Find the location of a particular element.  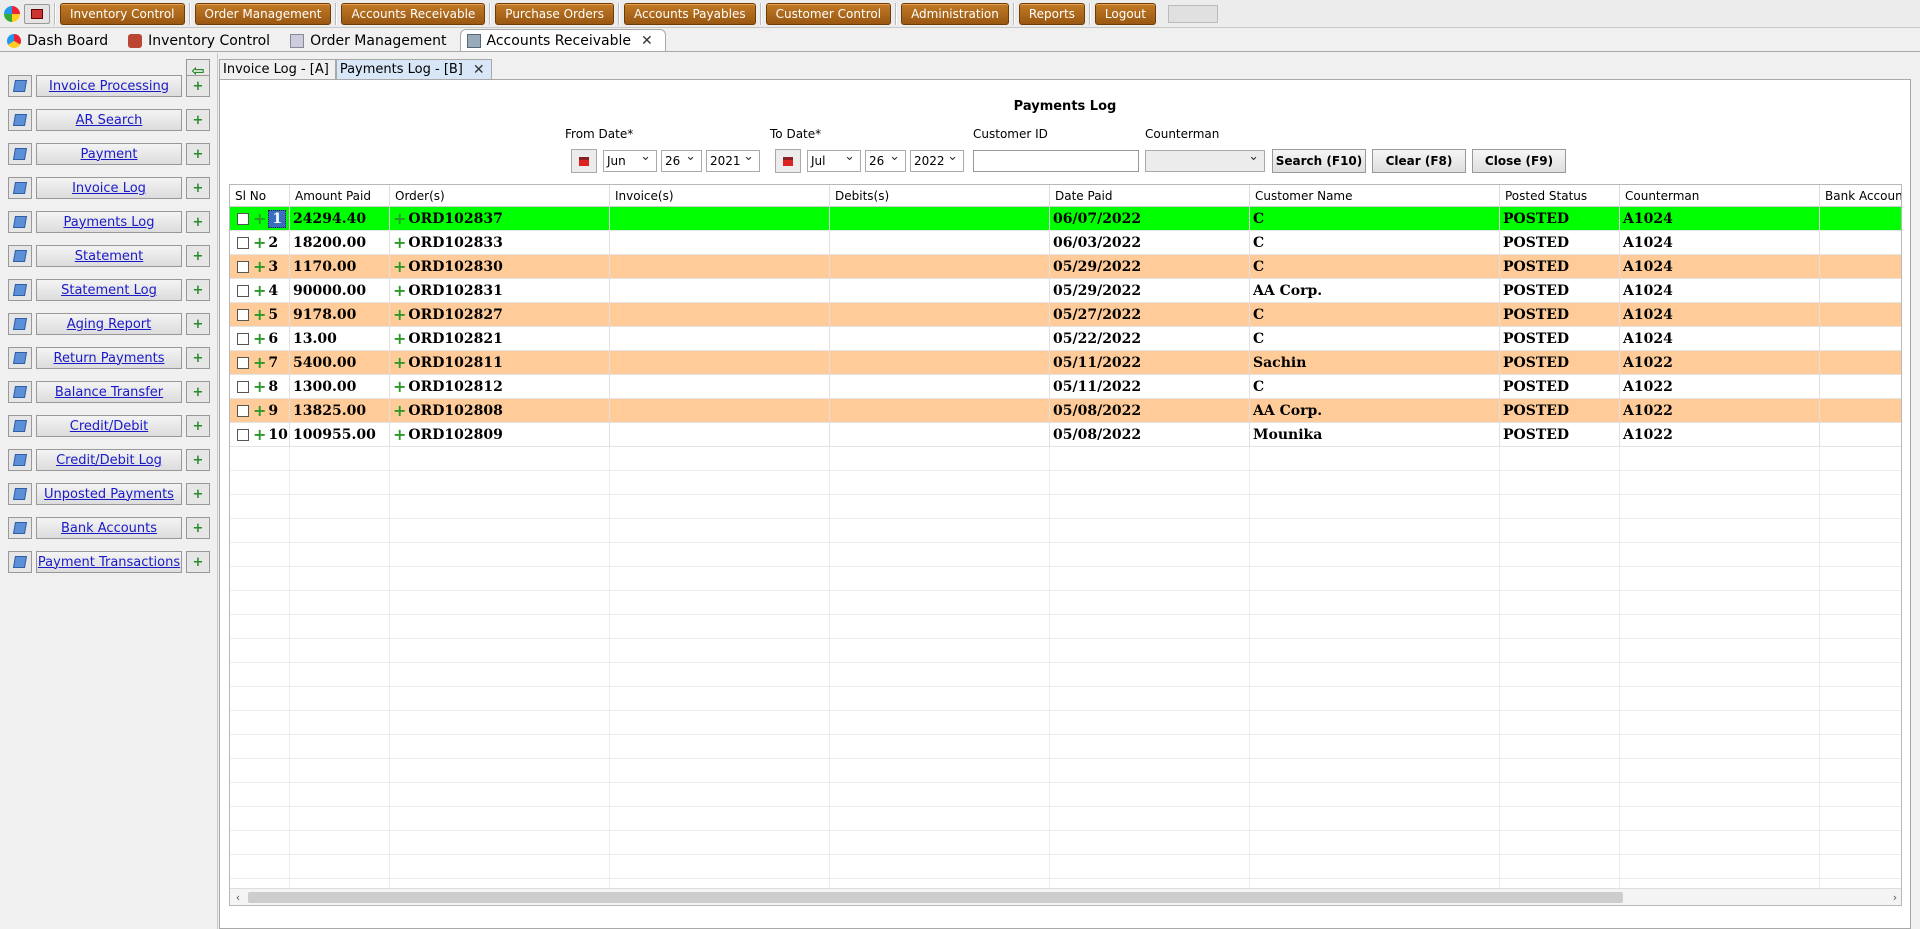

module-button-accounts-payables: Accounts Payables is located at coordinates (689, 13).